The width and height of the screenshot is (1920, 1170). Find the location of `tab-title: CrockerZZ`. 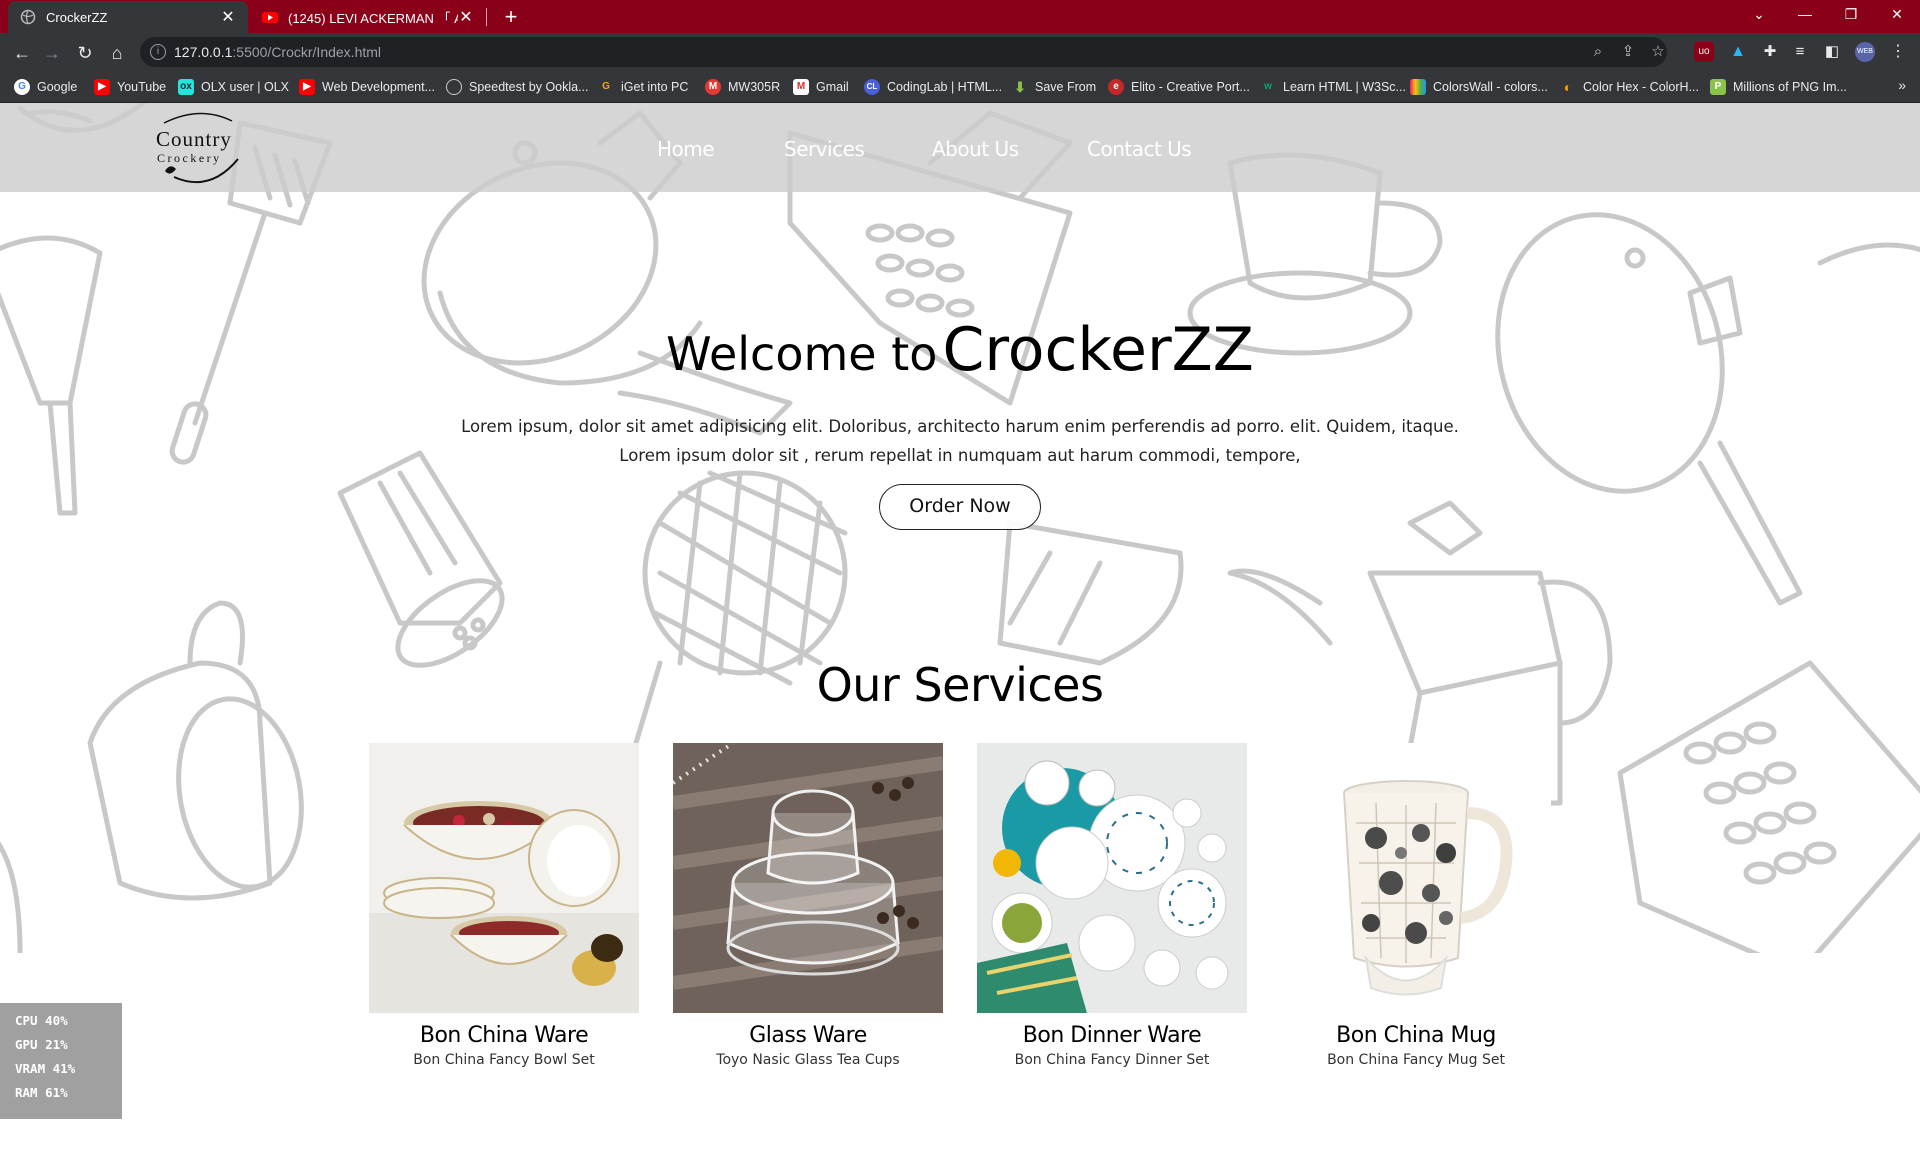

tab-title: CrockerZZ is located at coordinates (77, 17).